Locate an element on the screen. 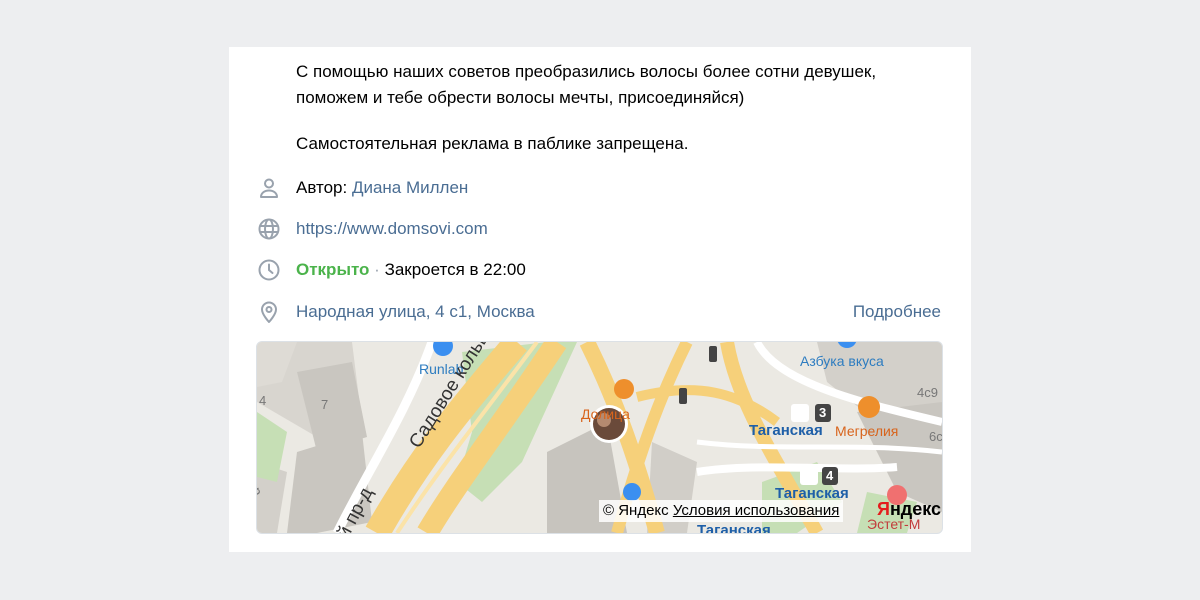 The height and width of the screenshot is (600, 1200). user-icon is located at coordinates (269, 188).